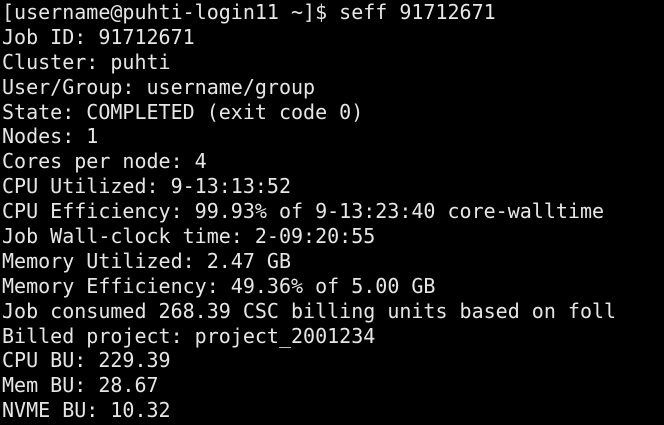 This screenshot has width=664, height=425. What do you see at coordinates (146, 186) in the screenshot?
I see `terminal-line-cpu-utilized: CPU Utilized: 9-13:13:52` at bounding box center [146, 186].